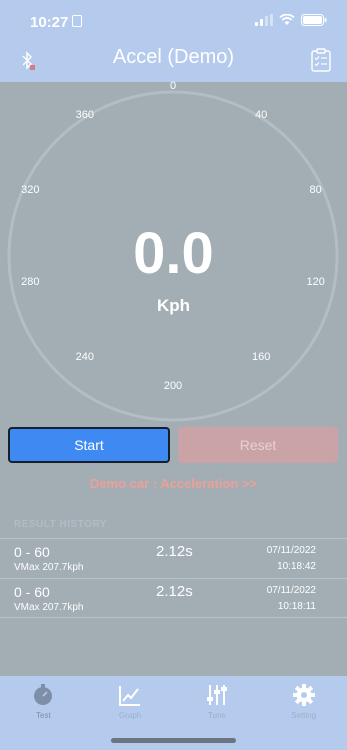  What do you see at coordinates (264, 20) in the screenshot?
I see `signal-icon` at bounding box center [264, 20].